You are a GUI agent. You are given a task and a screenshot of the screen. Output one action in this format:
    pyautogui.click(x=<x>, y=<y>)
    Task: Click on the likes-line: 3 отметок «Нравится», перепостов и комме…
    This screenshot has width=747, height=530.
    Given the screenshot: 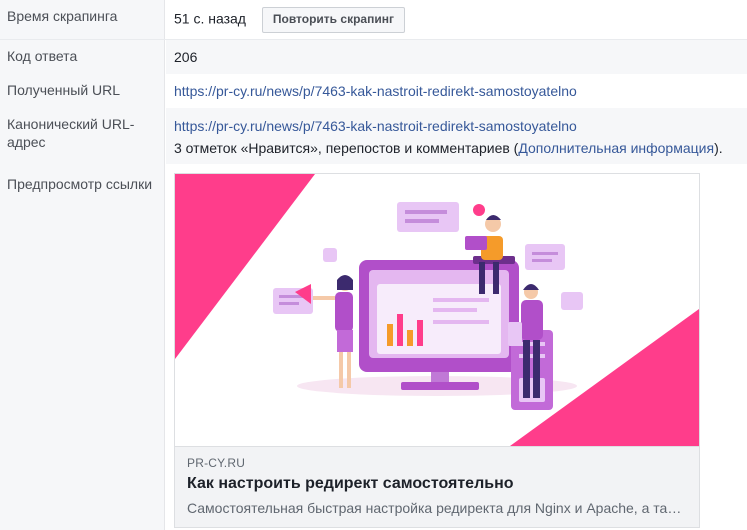 What is the action you would take?
    pyautogui.click(x=448, y=148)
    